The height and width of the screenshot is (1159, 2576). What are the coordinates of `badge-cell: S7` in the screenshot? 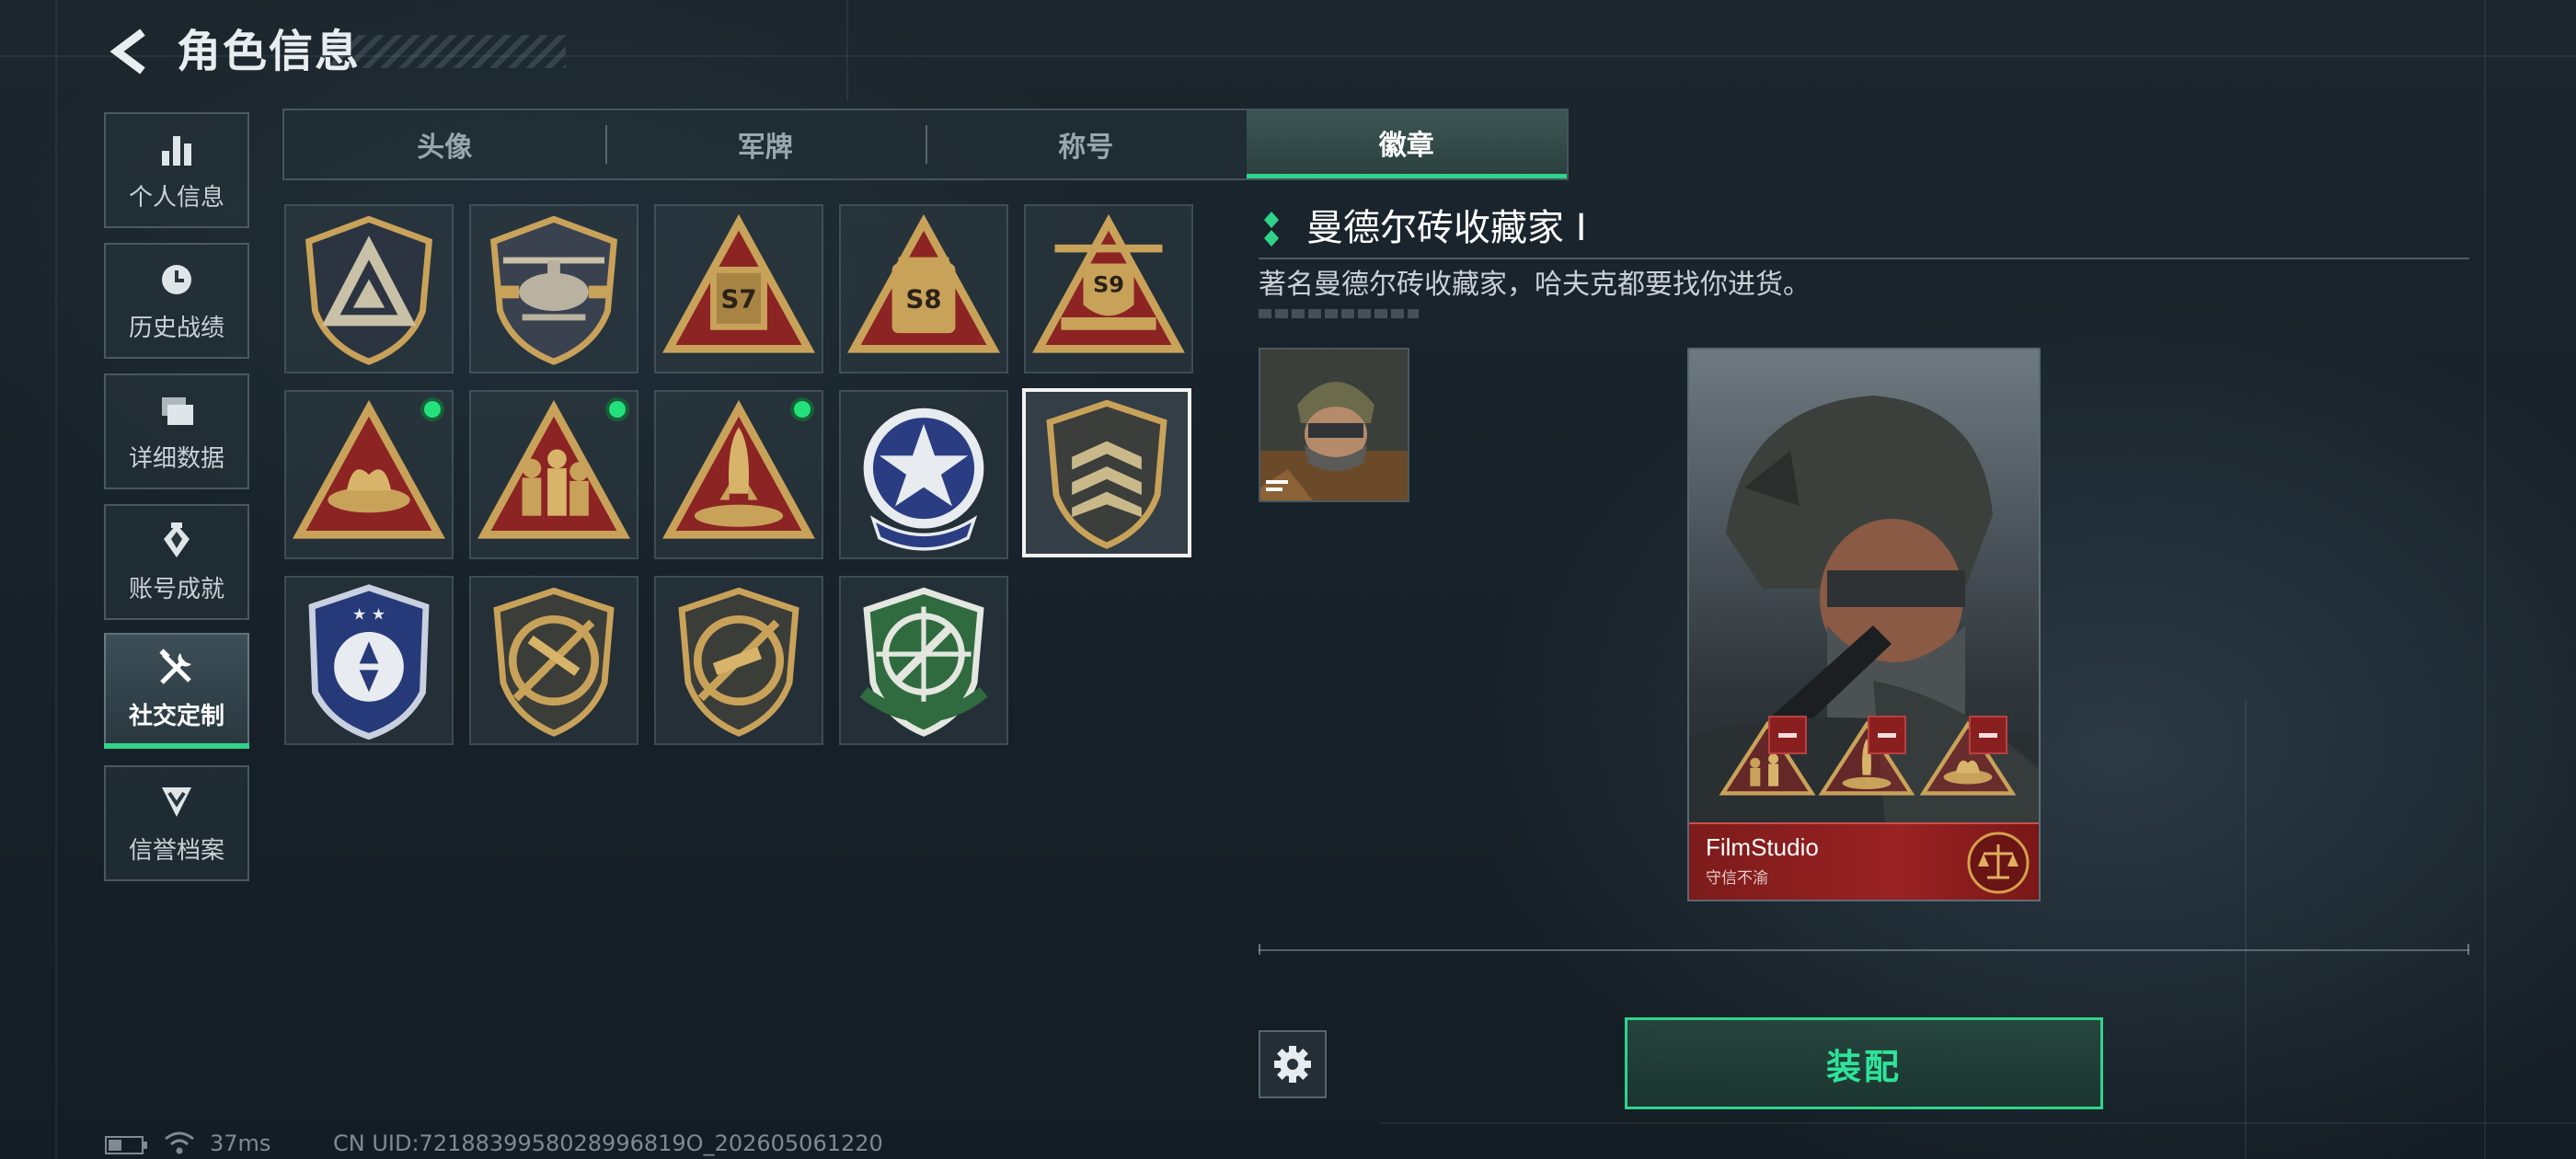 It's located at (738, 288).